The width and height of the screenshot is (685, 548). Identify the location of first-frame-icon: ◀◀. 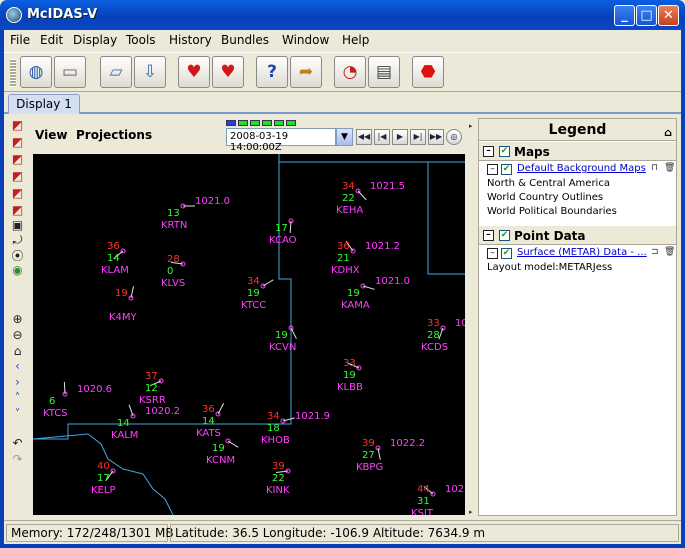
(364, 137).